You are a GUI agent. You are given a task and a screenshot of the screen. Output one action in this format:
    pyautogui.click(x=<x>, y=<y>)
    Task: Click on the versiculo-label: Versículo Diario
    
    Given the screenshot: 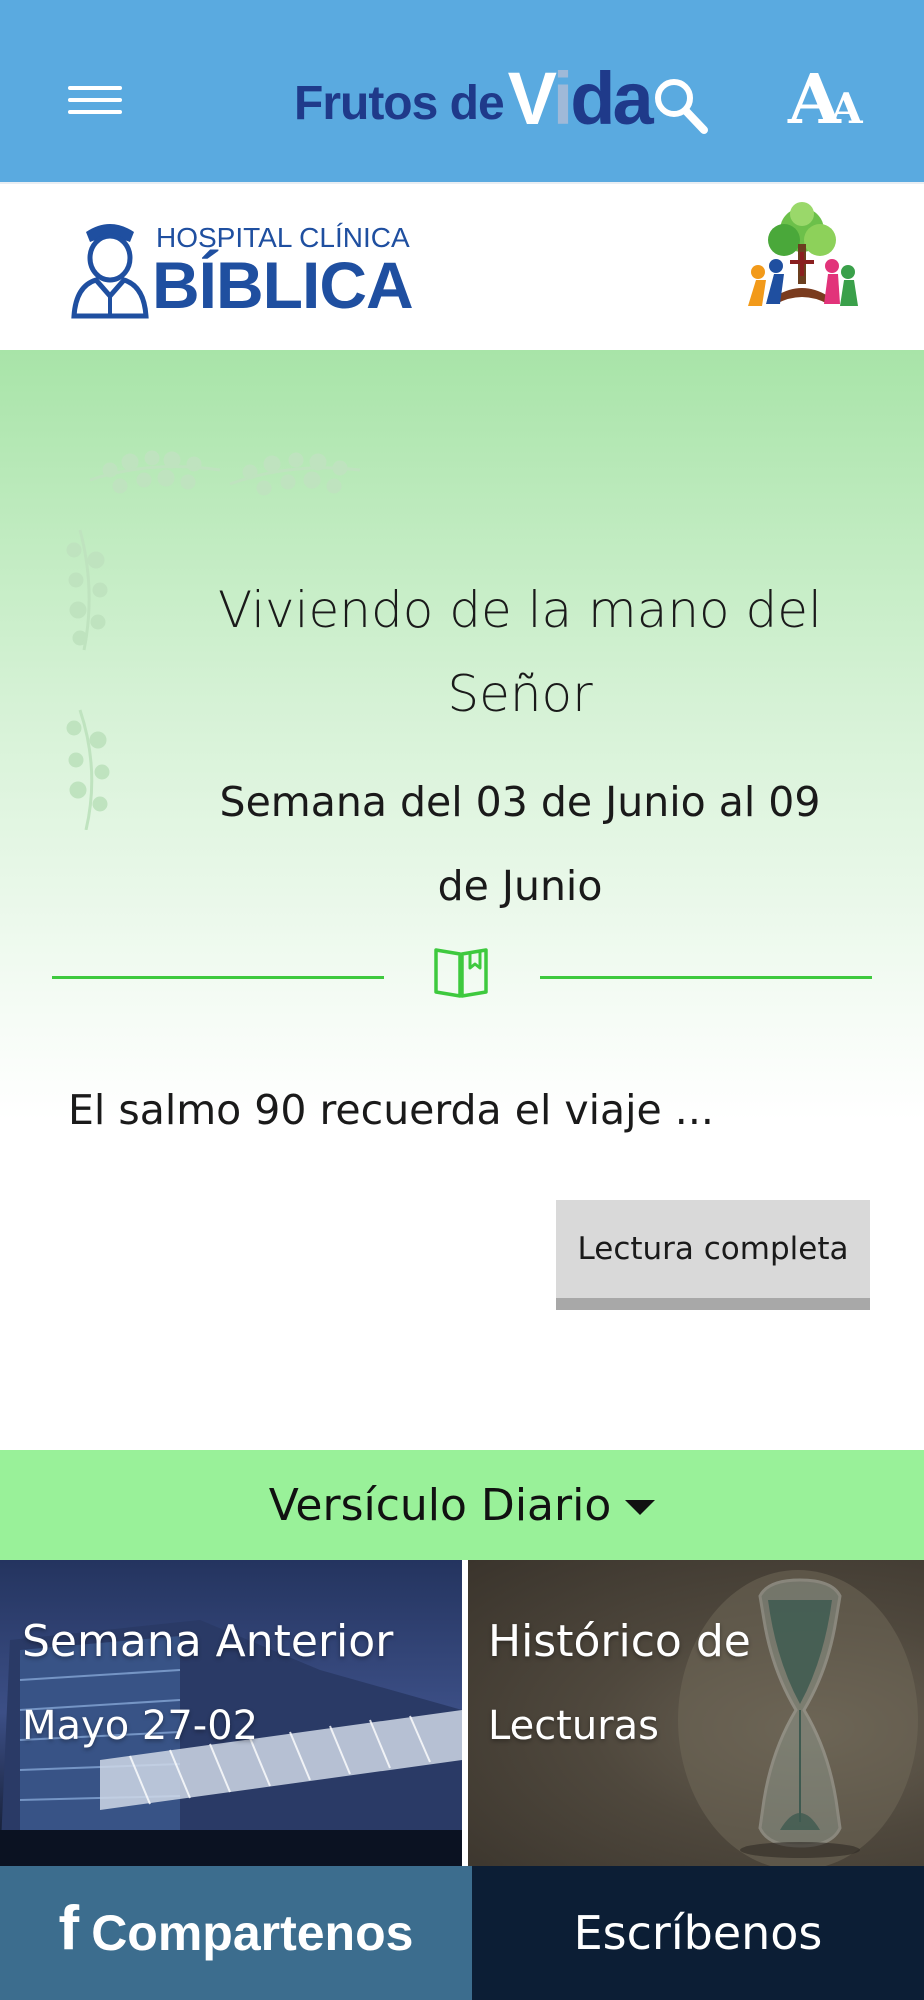 What is the action you would take?
    pyautogui.click(x=440, y=1505)
    